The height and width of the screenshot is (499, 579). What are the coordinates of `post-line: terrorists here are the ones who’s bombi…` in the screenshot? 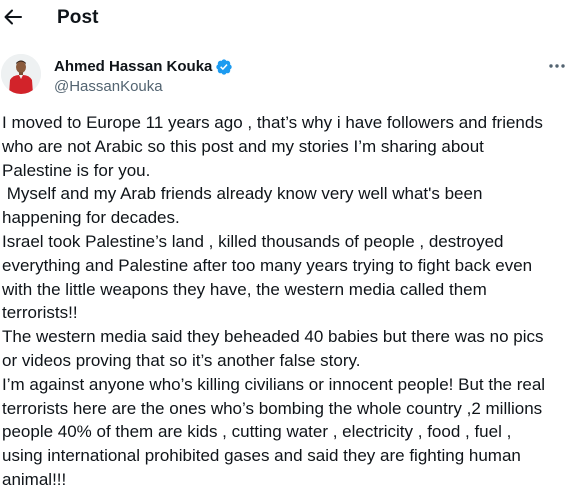 It's located at (272, 408).